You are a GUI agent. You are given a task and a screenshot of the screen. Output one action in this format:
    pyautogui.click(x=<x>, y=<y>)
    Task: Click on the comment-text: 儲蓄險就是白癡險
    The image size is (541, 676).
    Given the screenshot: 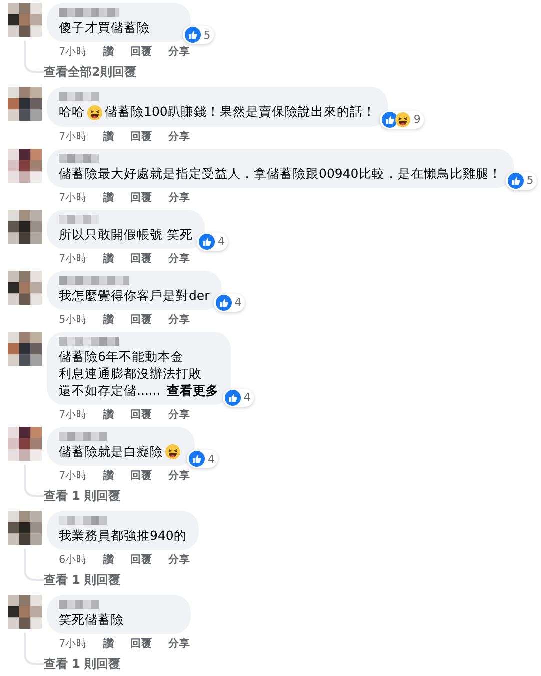 What is the action you would take?
    pyautogui.click(x=121, y=451)
    